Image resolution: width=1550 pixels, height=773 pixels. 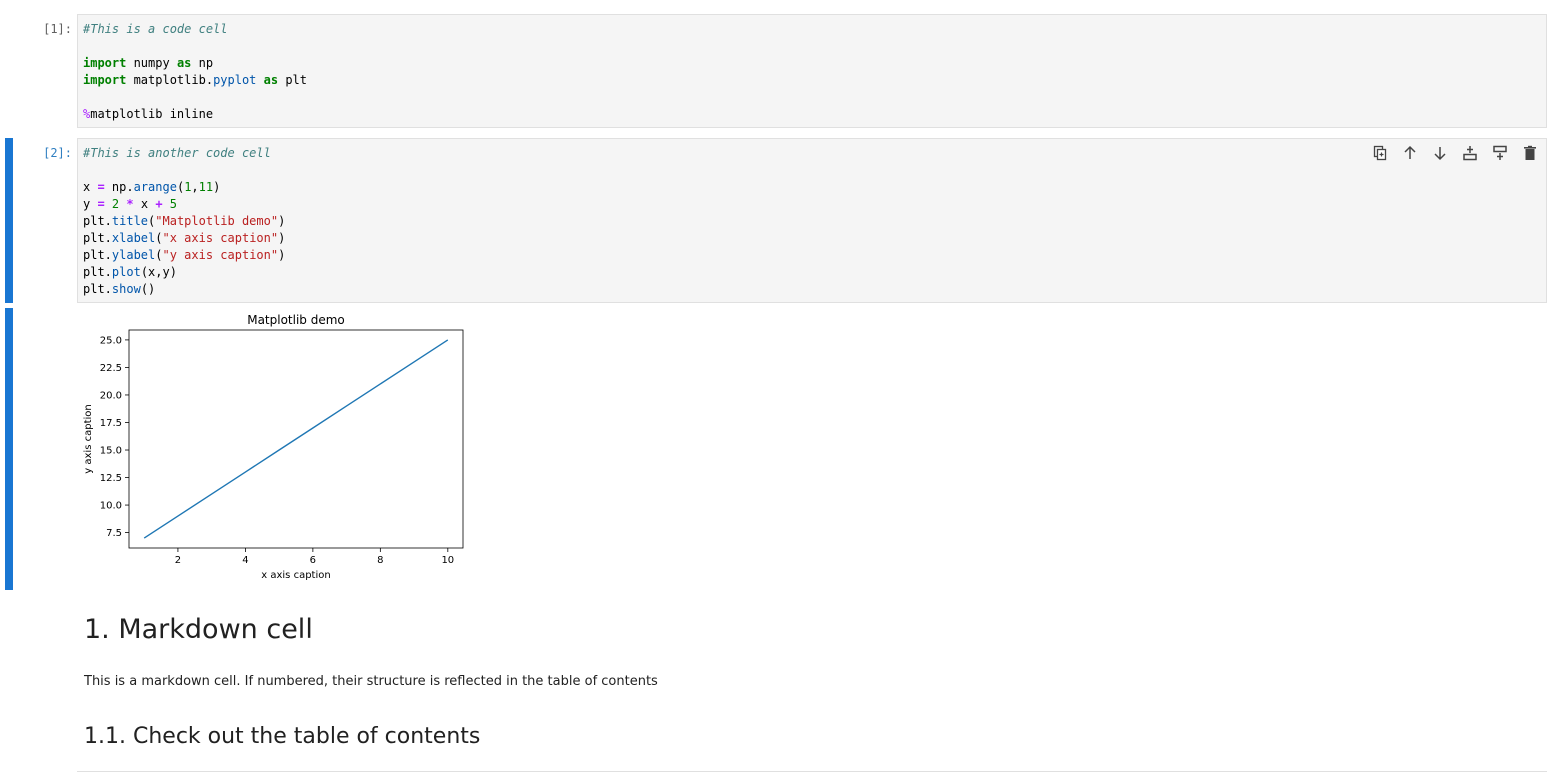 What do you see at coordinates (57, 29) in the screenshot?
I see `cell-1-prompt: [1]:` at bounding box center [57, 29].